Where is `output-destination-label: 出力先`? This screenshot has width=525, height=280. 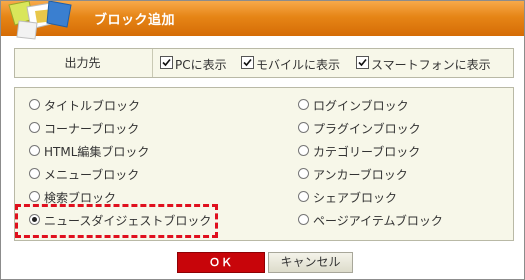 output-destination-label: 出力先 is located at coordinates (82, 63).